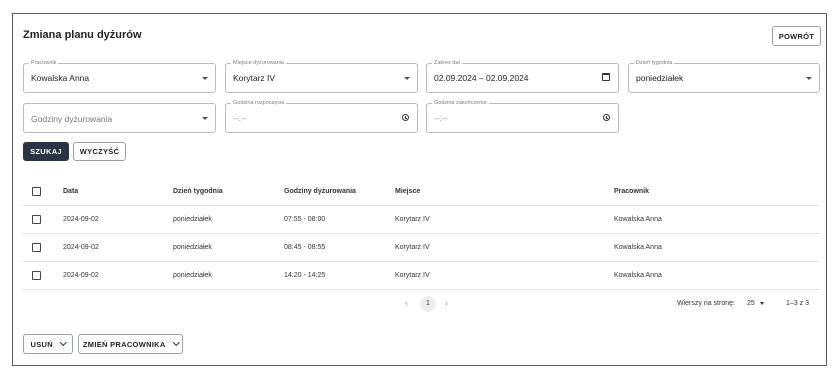 The image size is (840, 377). What do you see at coordinates (446, 303) in the screenshot?
I see `next-page-icon: ›` at bounding box center [446, 303].